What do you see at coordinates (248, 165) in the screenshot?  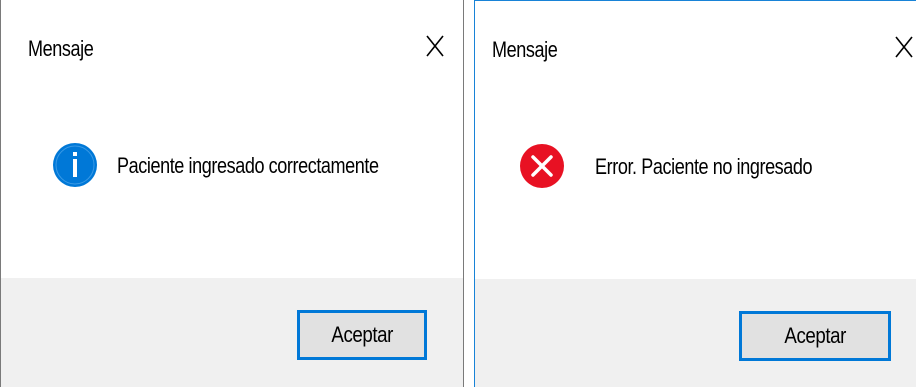 I see `dialog-message: Paciente ingresado correctamente` at bounding box center [248, 165].